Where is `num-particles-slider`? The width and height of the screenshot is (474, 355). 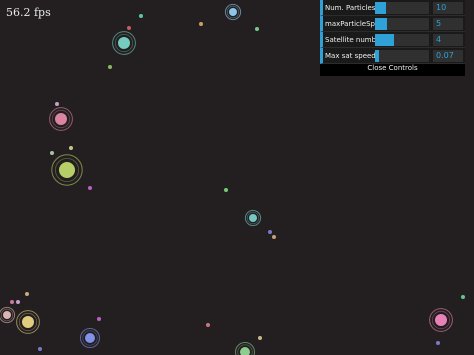
num-particles-slider is located at coordinates (402, 7).